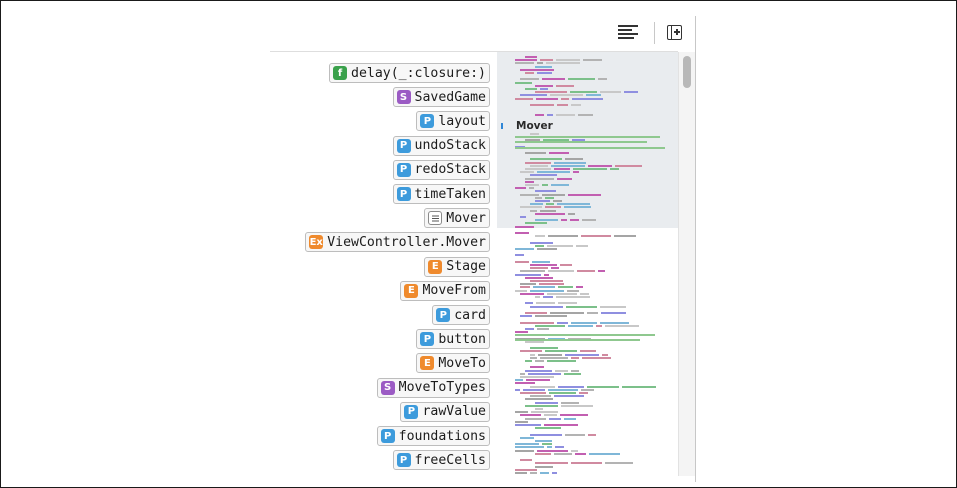  I want to click on symbol-item: PundoStack, so click(441, 145).